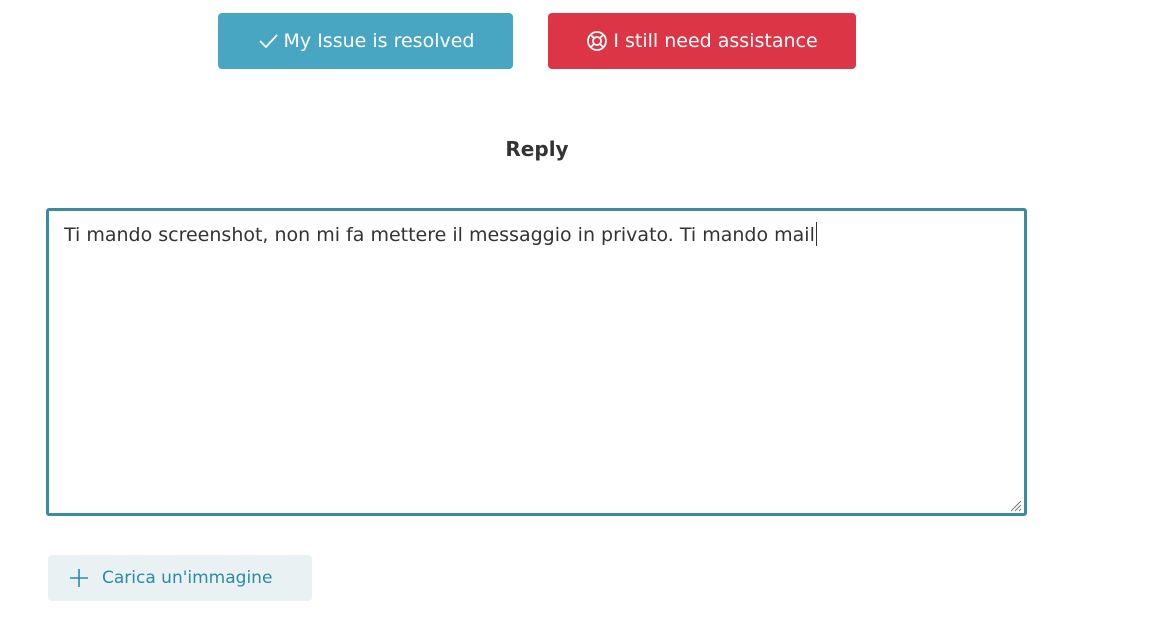 The image size is (1150, 634). I want to click on lifebuoy-icon, so click(597, 41).